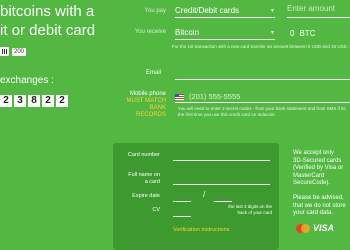 The image size is (350, 250). I want to click on exchanges-counter: 2 3 8 2 2, so click(34, 101).